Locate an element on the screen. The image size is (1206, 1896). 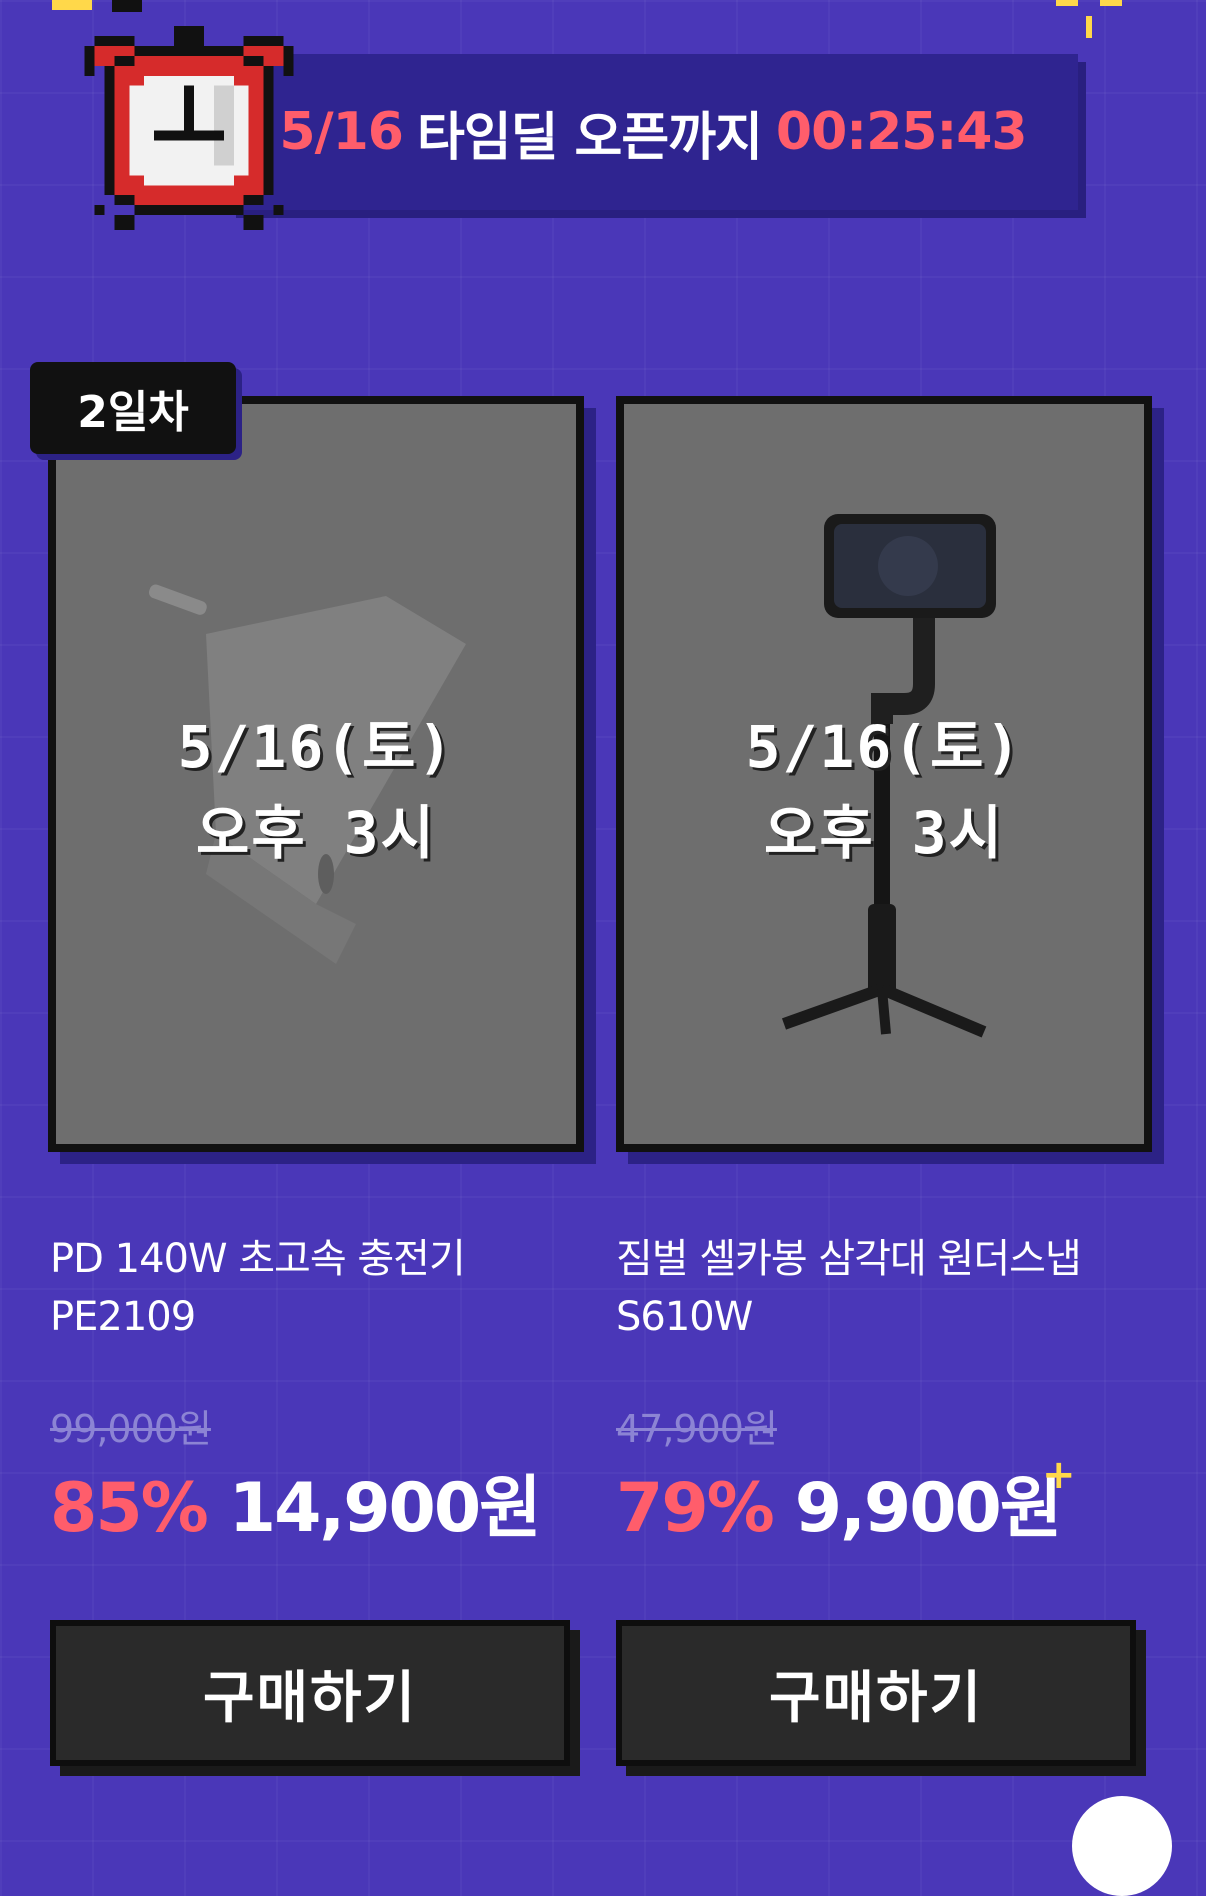
product-title-line2: S610W is located at coordinates (684, 1317).